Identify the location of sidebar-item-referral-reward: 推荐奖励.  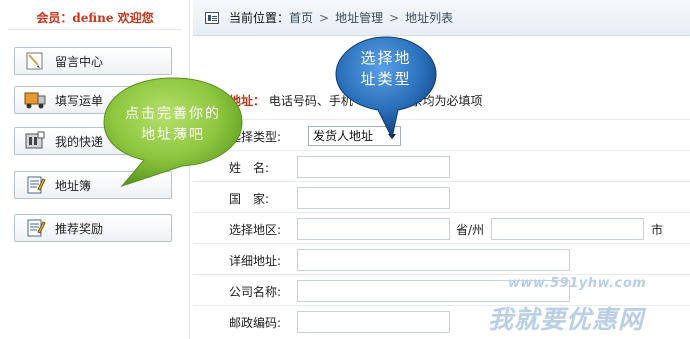
(93, 228).